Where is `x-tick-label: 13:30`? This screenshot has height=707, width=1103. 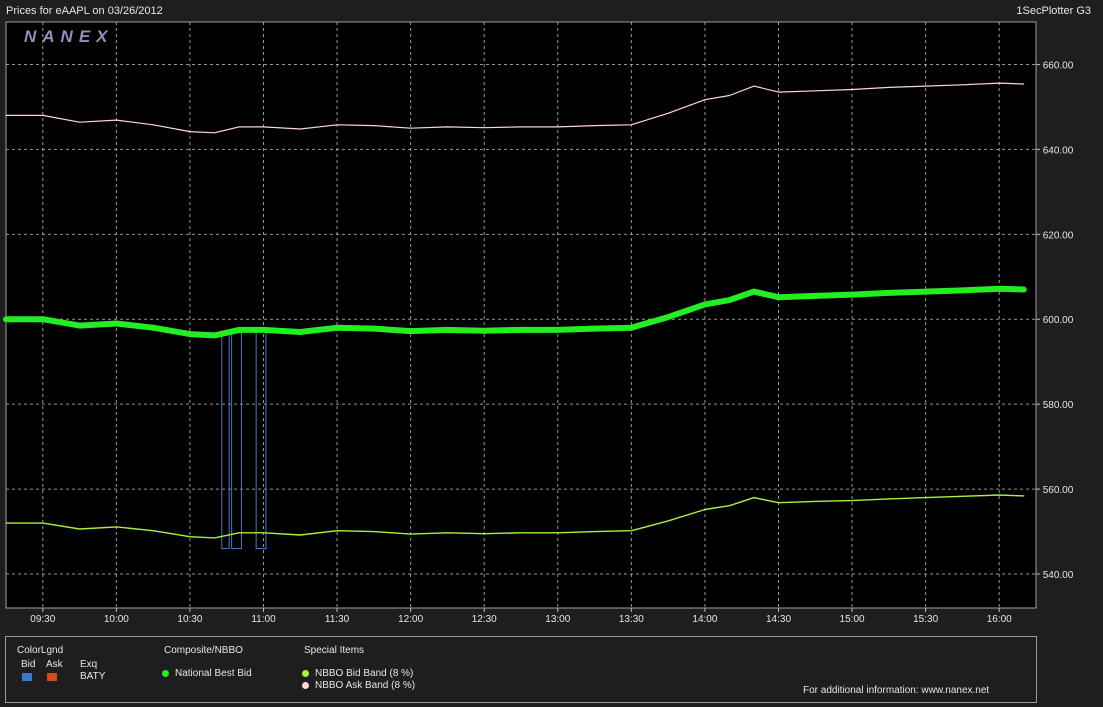 x-tick-label: 13:30 is located at coordinates (631, 619).